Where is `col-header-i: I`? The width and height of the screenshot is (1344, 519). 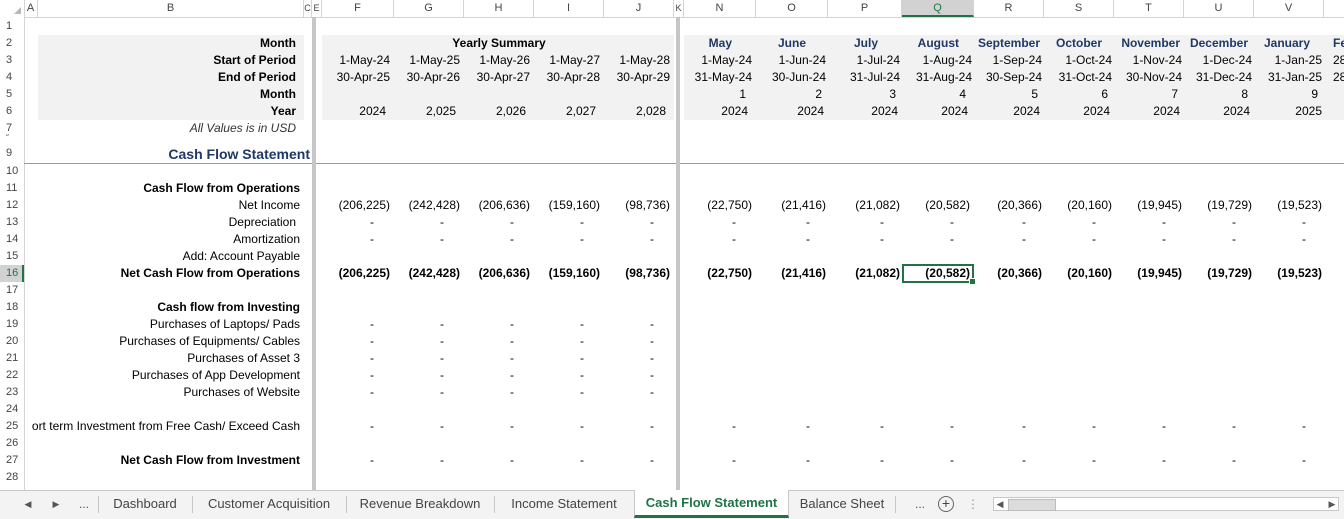
col-header-i: I is located at coordinates (569, 8).